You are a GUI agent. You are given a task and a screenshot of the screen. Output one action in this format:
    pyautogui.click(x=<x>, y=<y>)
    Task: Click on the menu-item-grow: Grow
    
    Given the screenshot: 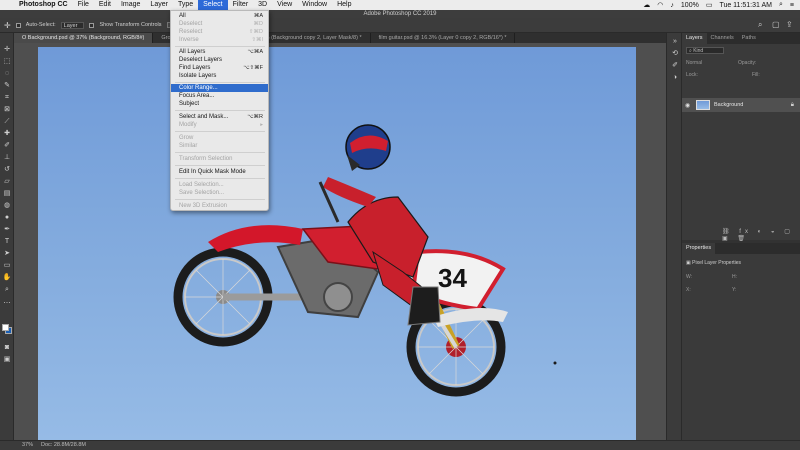 What is the action you would take?
    pyautogui.click(x=219, y=138)
    